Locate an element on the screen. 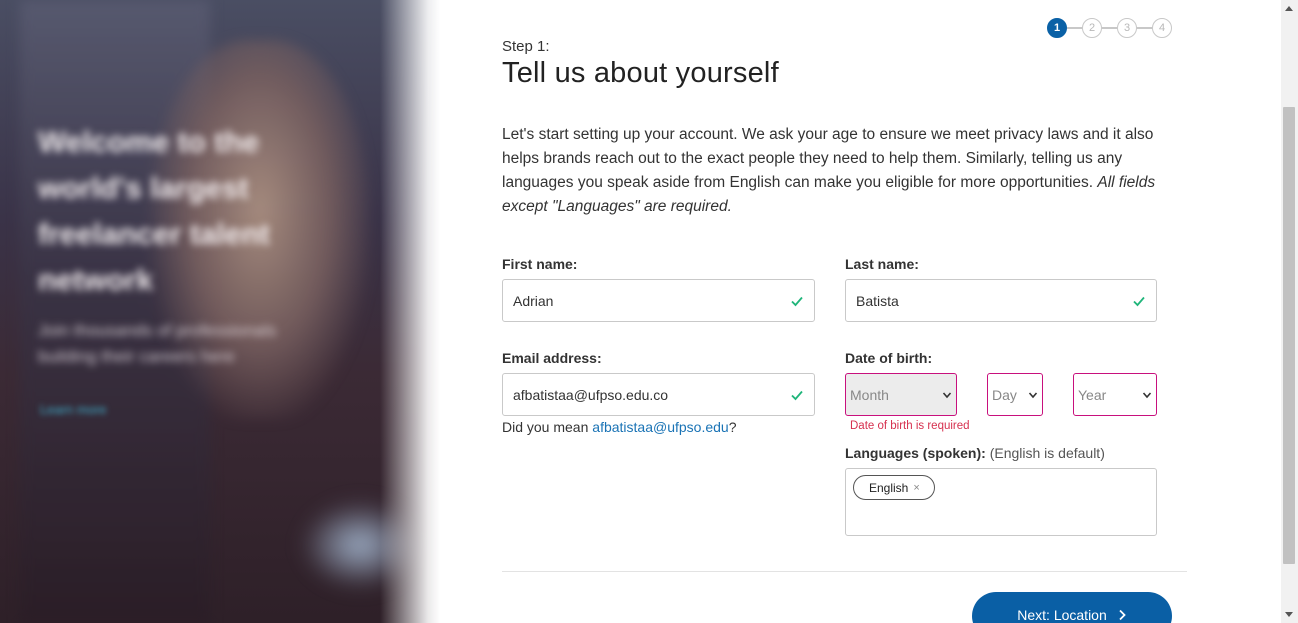 Image resolution: width=1298 pixels, height=623 pixels. last-name-value: Batista is located at coordinates (877, 300).